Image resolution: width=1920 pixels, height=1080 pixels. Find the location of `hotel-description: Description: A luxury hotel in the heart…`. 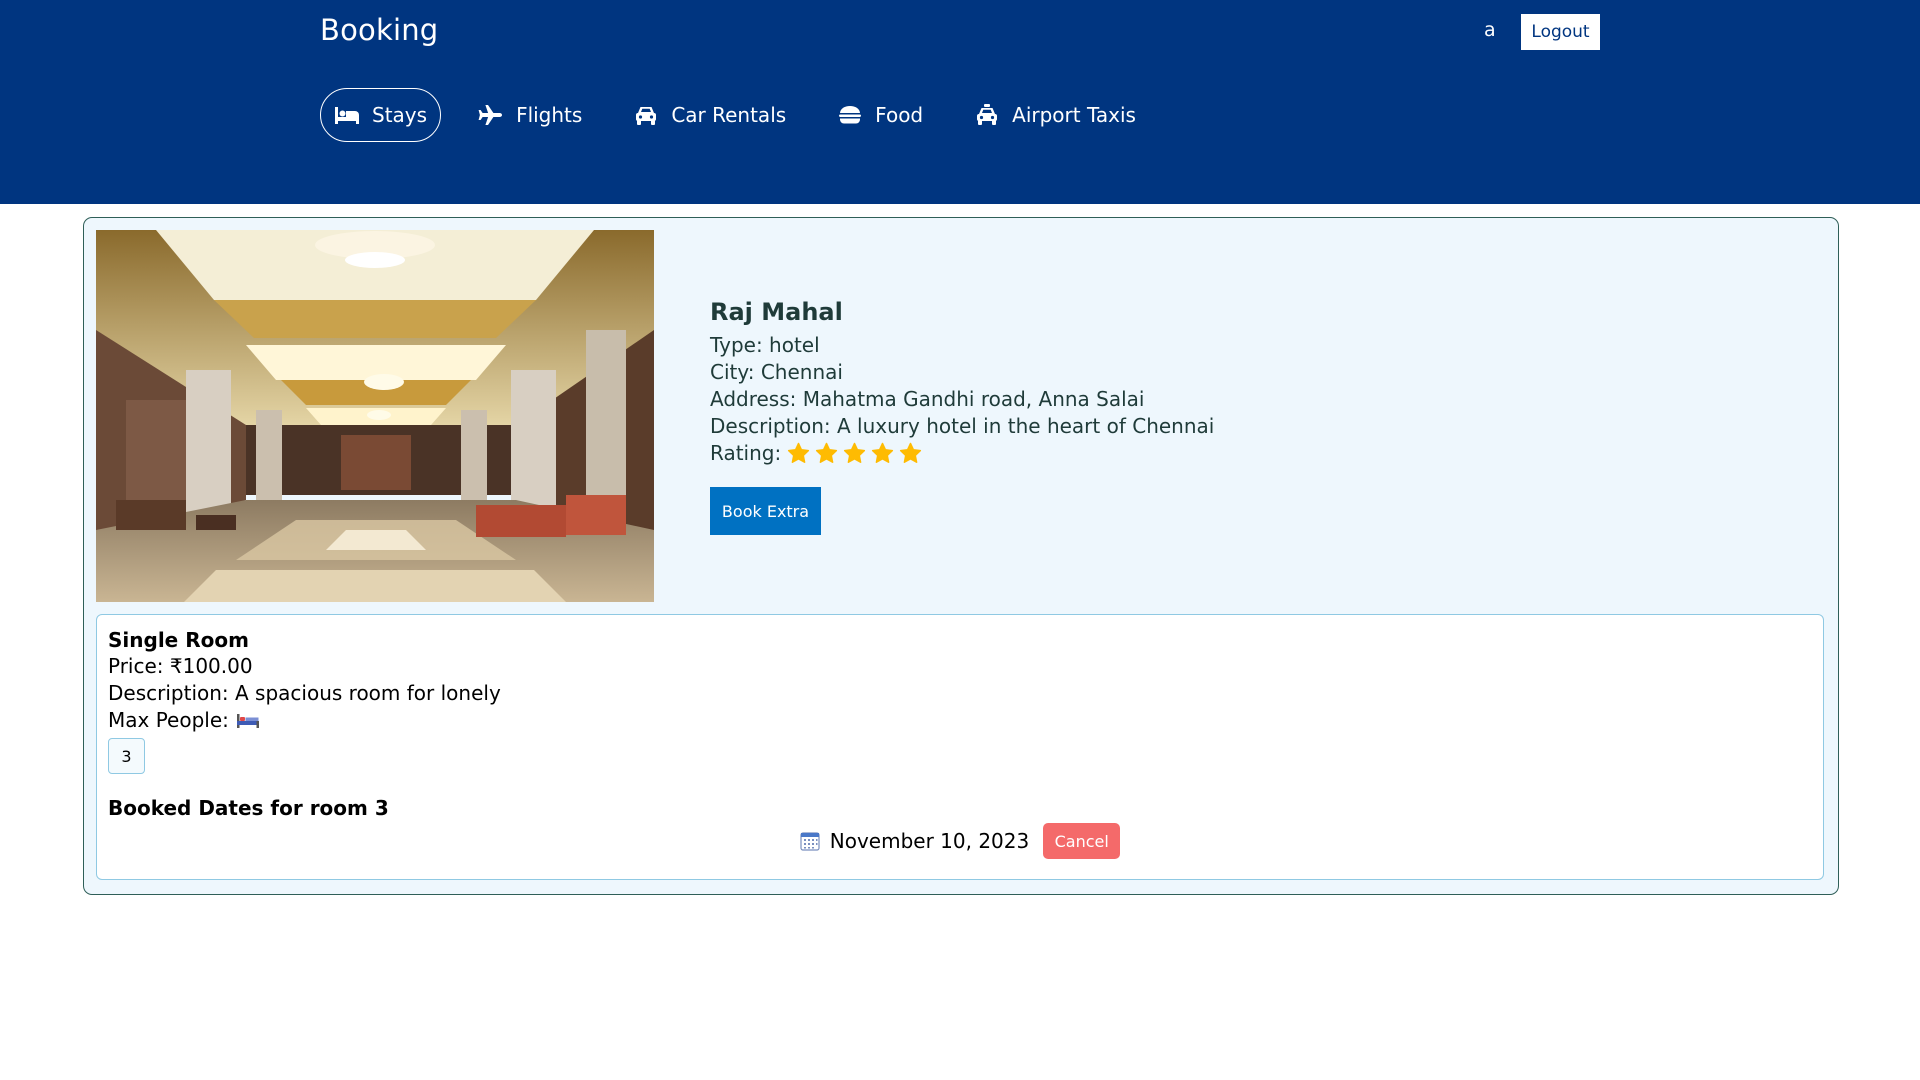

hotel-description: Description: A luxury hotel in the heart… is located at coordinates (962, 426).